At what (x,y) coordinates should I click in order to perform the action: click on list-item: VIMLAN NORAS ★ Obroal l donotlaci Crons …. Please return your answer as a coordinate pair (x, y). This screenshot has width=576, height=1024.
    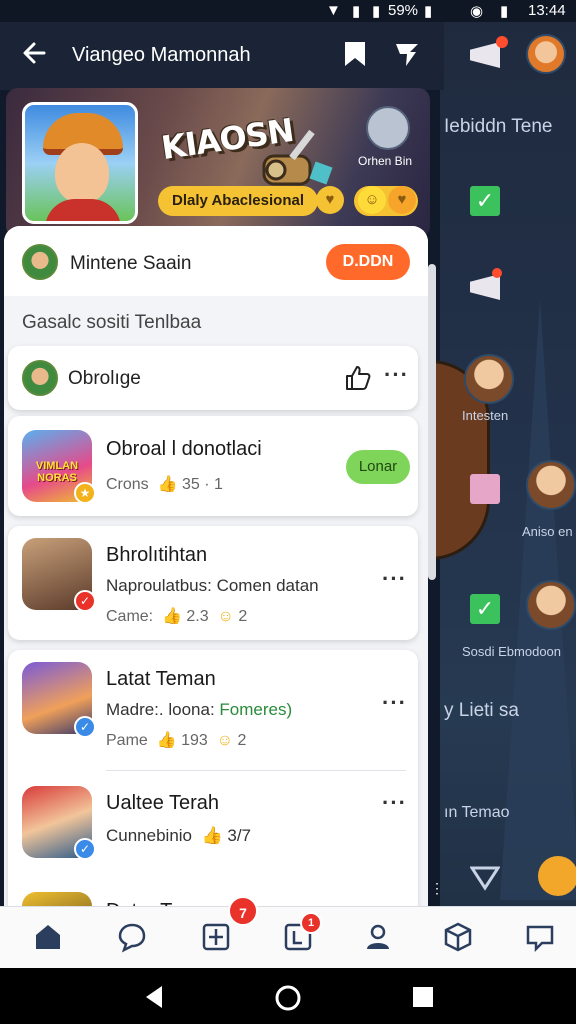
    Looking at the image, I should click on (213, 466).